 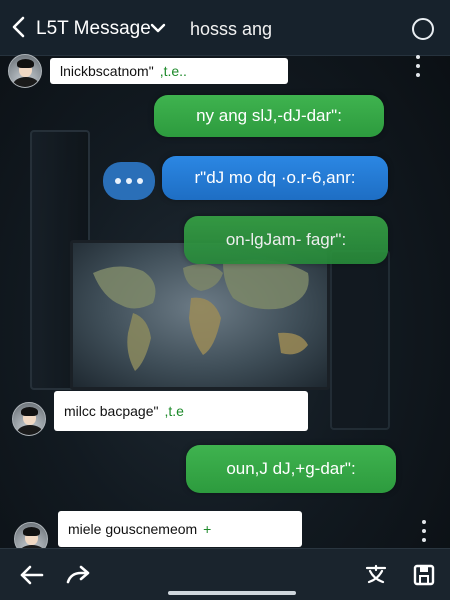 I want to click on outgoing-message-bubble: ny ang slJ,-dJ-dar":, so click(x=269, y=116).